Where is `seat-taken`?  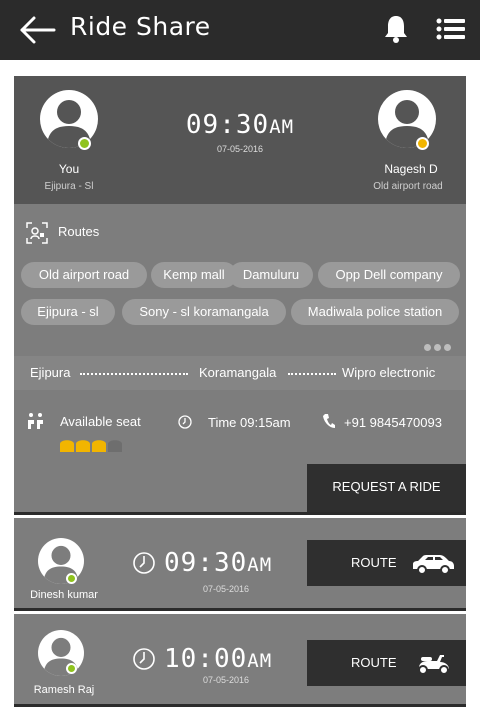
seat-taken is located at coordinates (115, 446).